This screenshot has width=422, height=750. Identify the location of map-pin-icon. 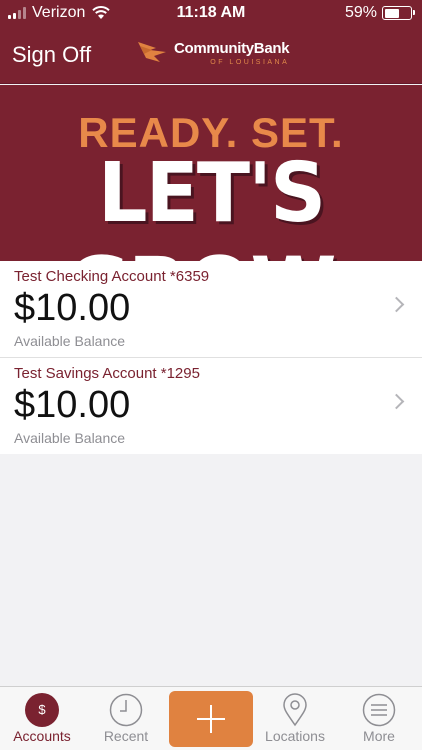
(295, 710).